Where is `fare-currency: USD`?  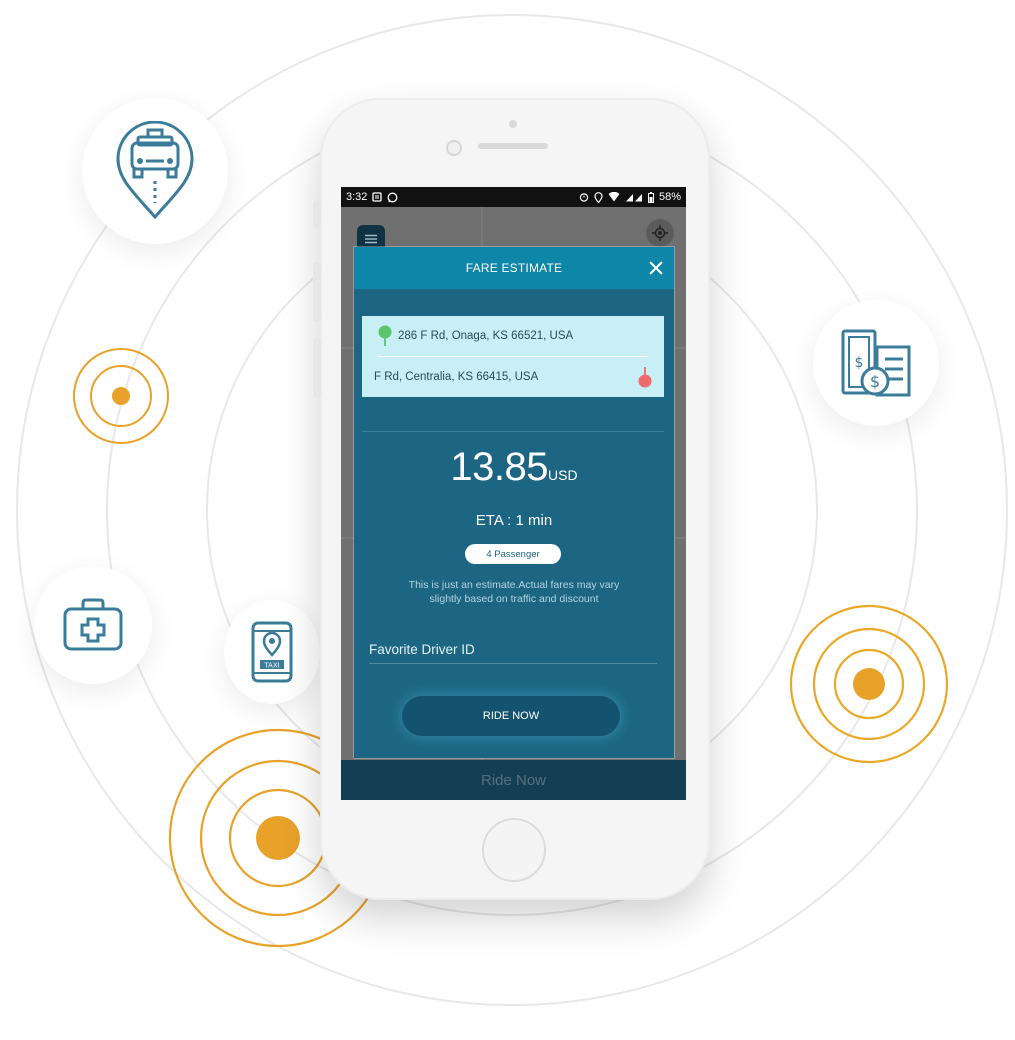
fare-currency: USD is located at coordinates (563, 475).